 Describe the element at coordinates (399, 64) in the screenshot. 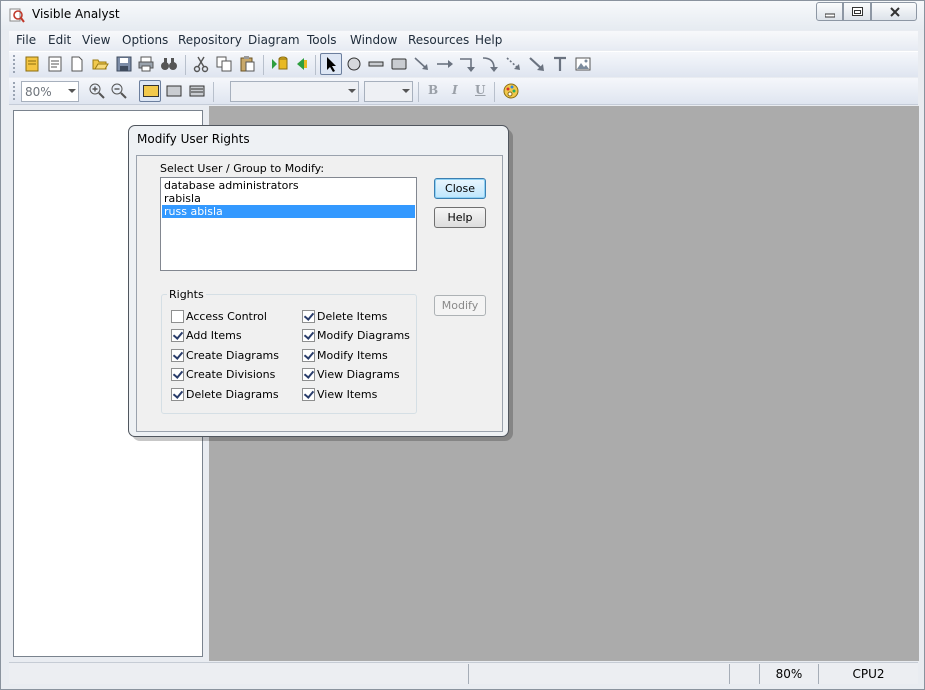

I see `rectangle-tool-icon` at that location.